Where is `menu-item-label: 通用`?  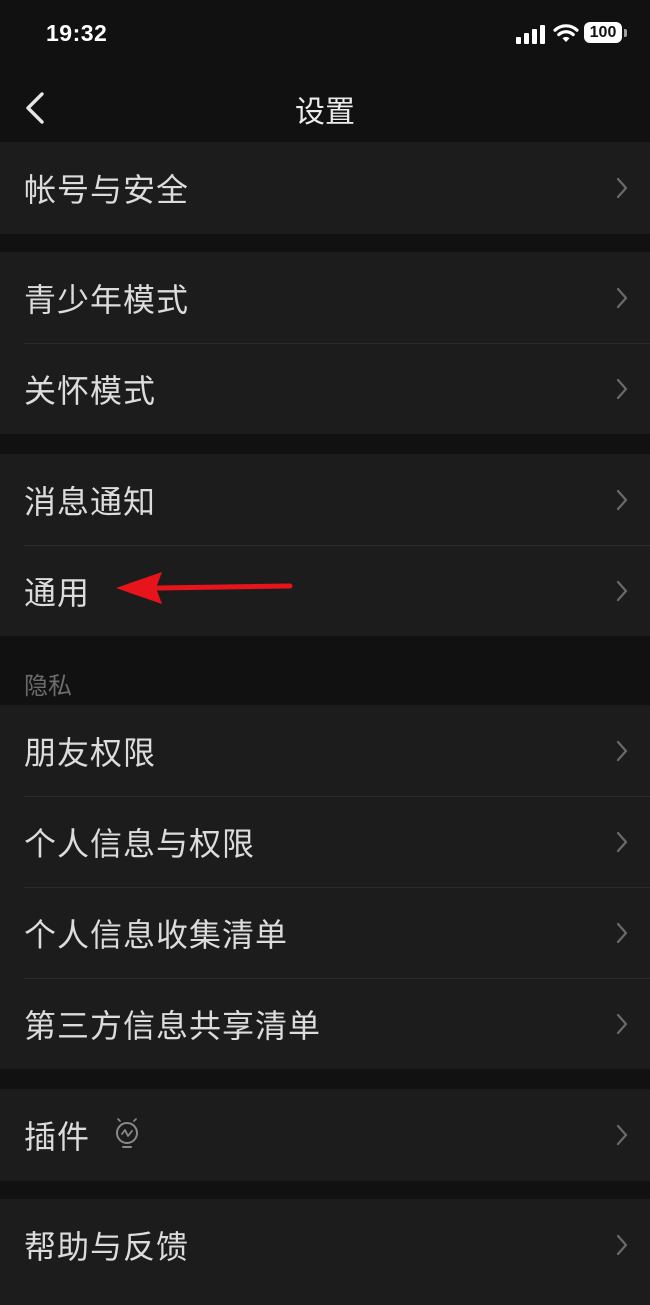
menu-item-label: 通用 is located at coordinates (57, 592).